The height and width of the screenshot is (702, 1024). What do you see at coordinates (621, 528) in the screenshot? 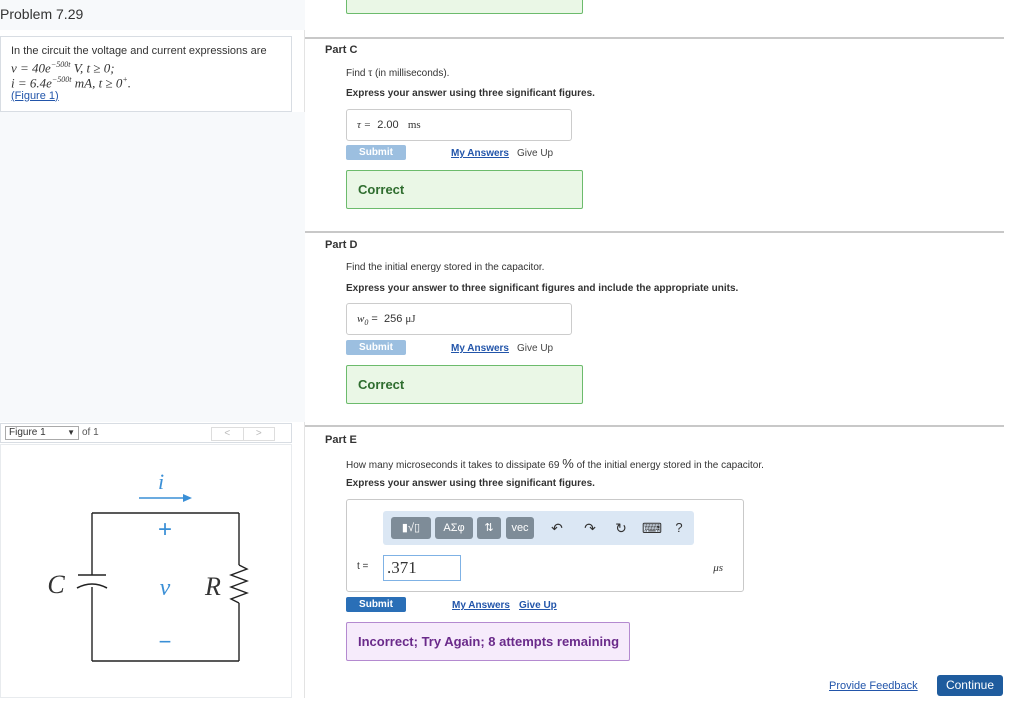
I see `reset-icon: ↻` at bounding box center [621, 528].